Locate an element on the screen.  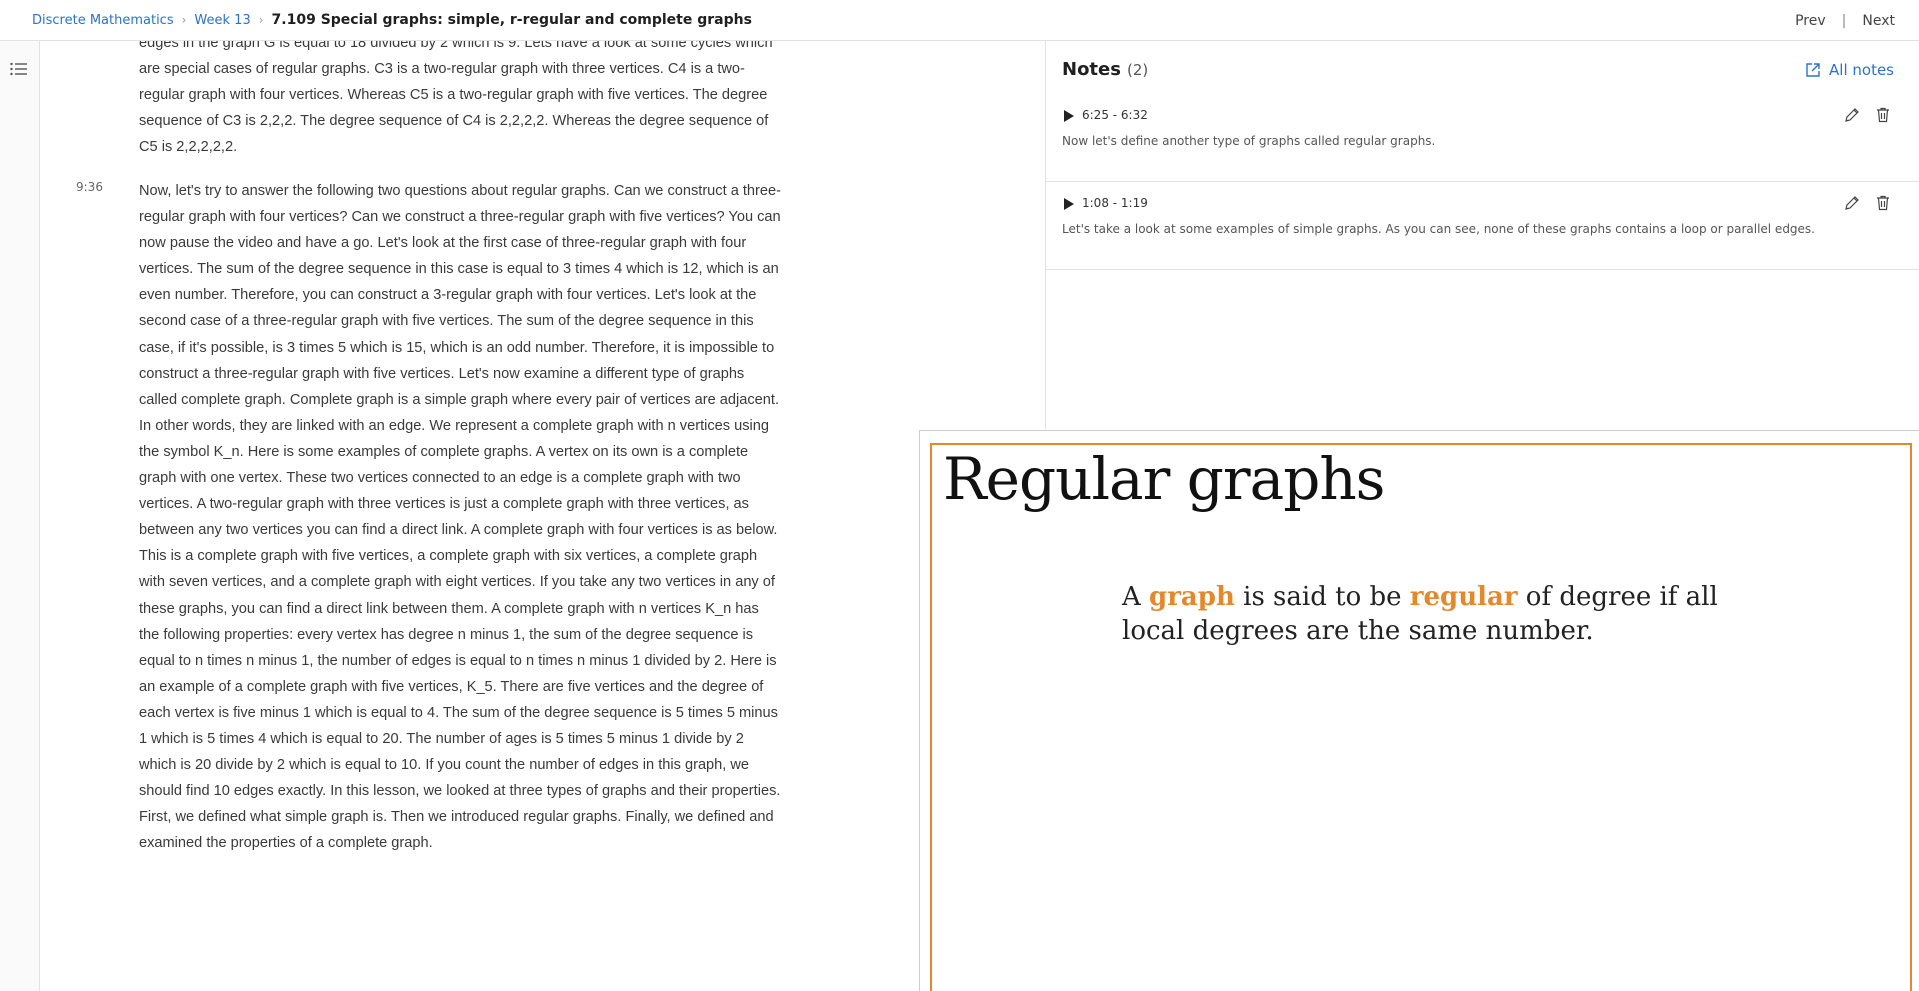
next-button: Next is located at coordinates (1878, 21).